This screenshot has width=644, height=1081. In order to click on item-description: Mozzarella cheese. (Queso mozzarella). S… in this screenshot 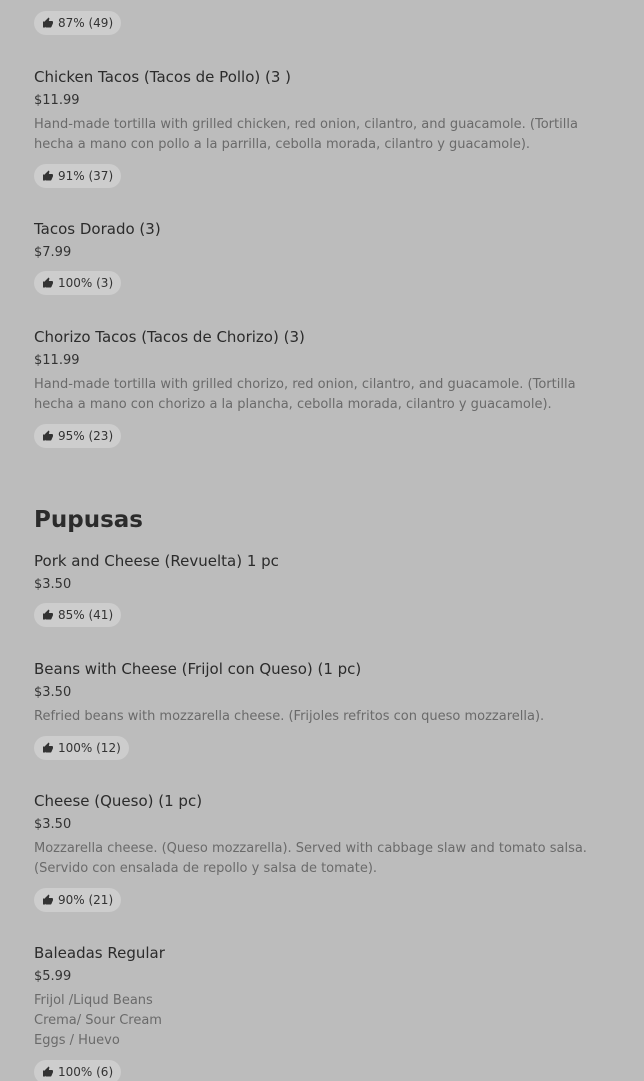, I will do `click(310, 858)`.